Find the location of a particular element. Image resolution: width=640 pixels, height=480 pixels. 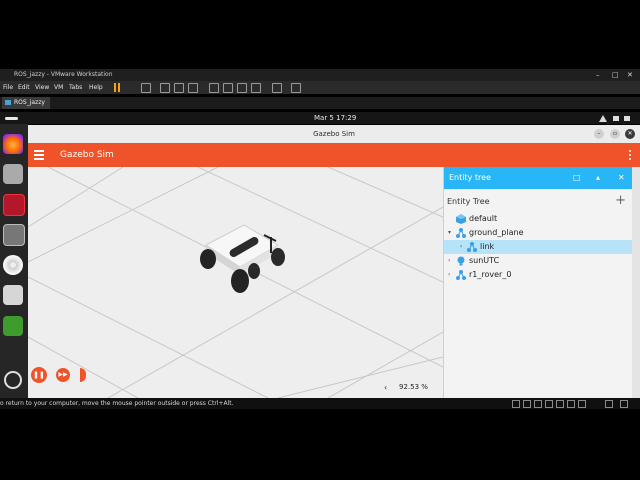

link-icon is located at coordinates (472, 247).